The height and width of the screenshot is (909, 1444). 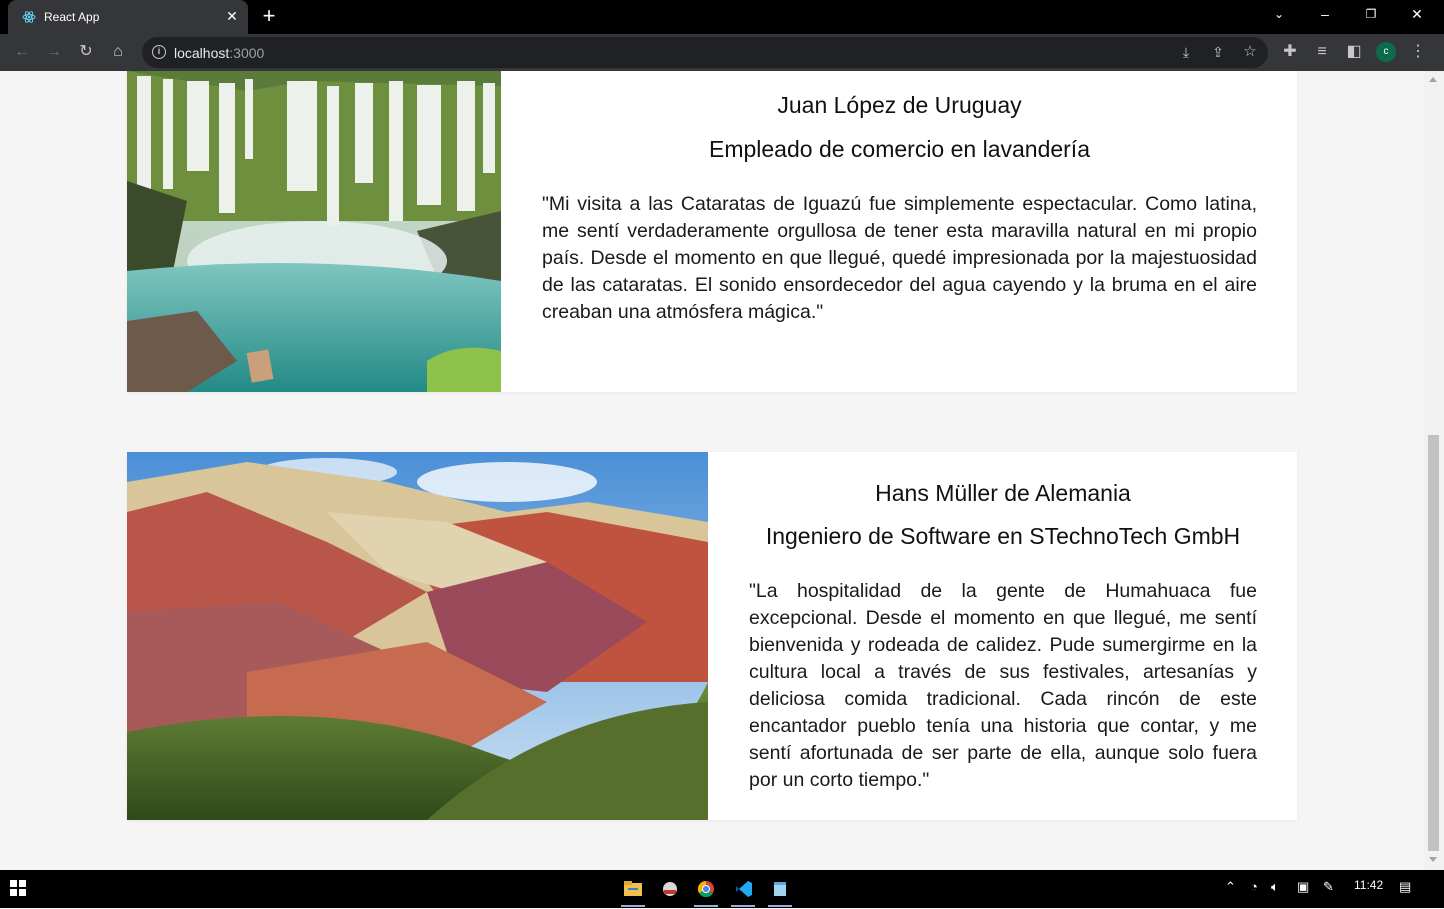 What do you see at coordinates (1250, 52) in the screenshot?
I see `bookmark-star-icon: ☆` at bounding box center [1250, 52].